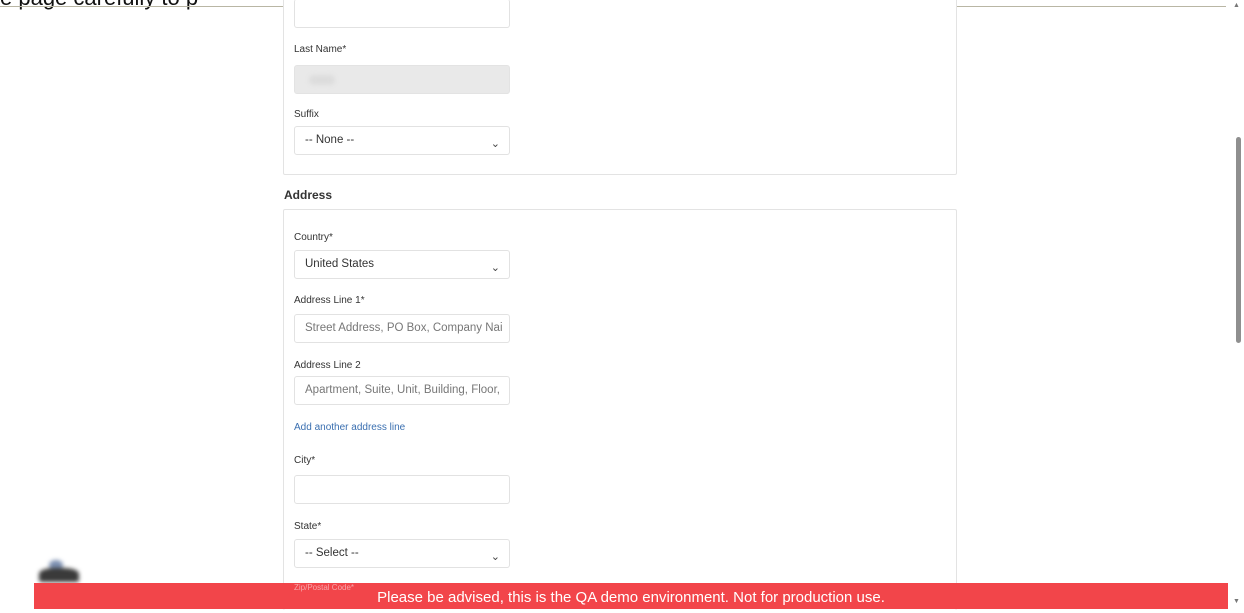 This screenshot has width=1244, height=613. What do you see at coordinates (402, 328) in the screenshot?
I see `address-line-1-input: Street Address, PO Box, Company Nai` at bounding box center [402, 328].